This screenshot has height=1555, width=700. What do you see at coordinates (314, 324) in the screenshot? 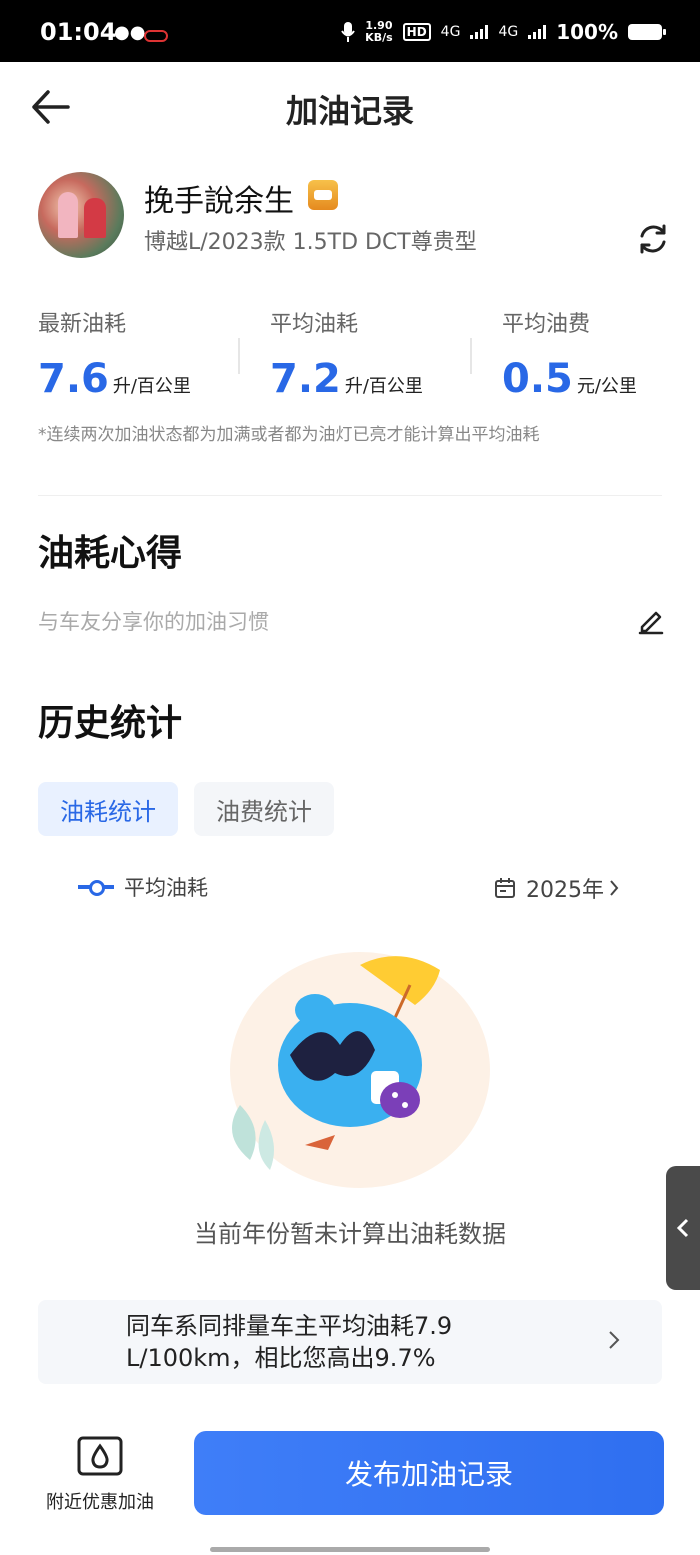
I see `stat-label: 平均油耗` at bounding box center [314, 324].